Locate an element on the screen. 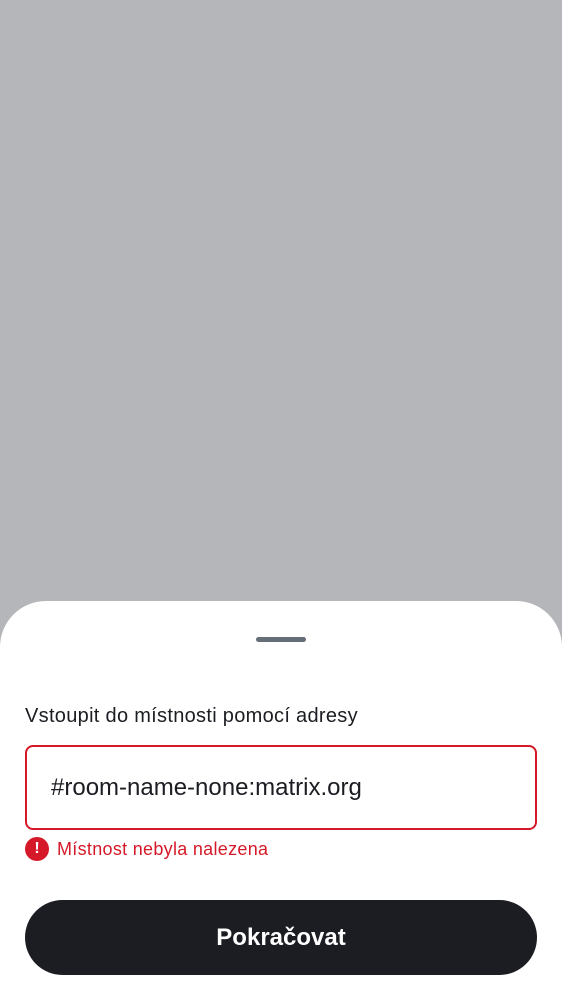 This screenshot has width=562, height=1000. room-address-field is located at coordinates (281, 787).